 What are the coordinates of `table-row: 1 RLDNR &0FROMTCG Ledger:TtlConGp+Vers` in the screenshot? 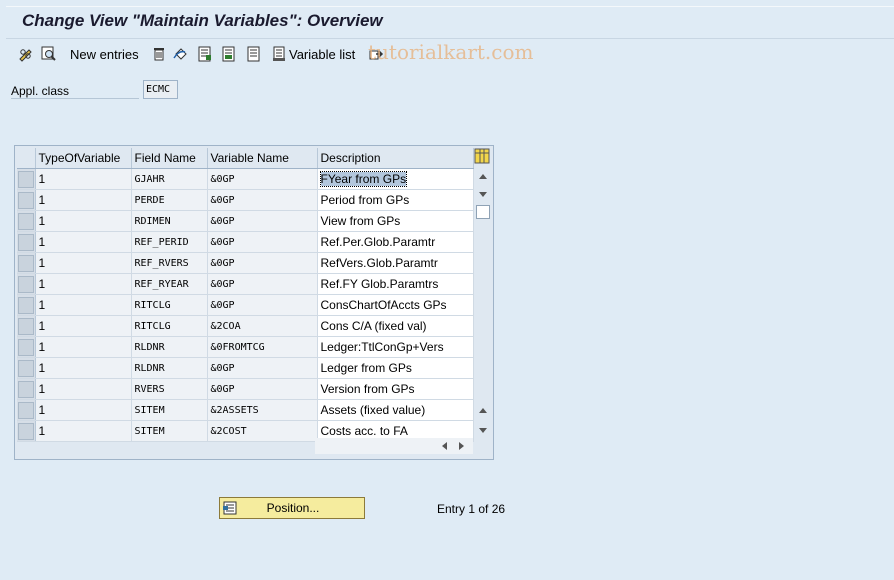 It's located at (245, 347).